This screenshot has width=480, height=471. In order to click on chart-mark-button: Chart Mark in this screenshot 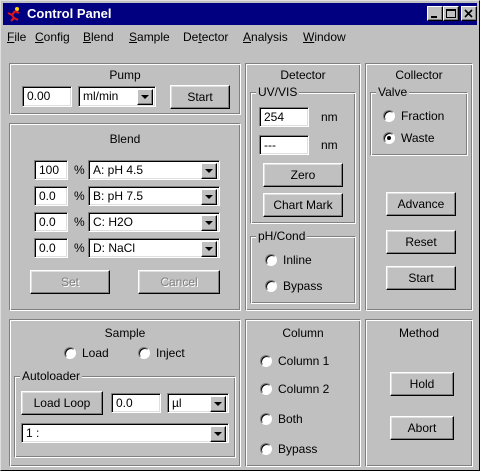, I will do `click(303, 205)`.